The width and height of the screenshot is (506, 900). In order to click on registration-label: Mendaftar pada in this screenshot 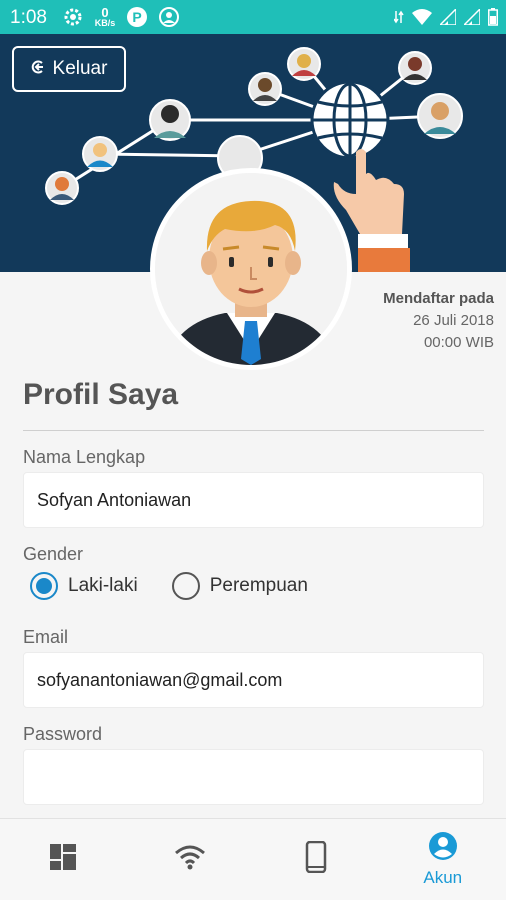, I will do `click(438, 298)`.